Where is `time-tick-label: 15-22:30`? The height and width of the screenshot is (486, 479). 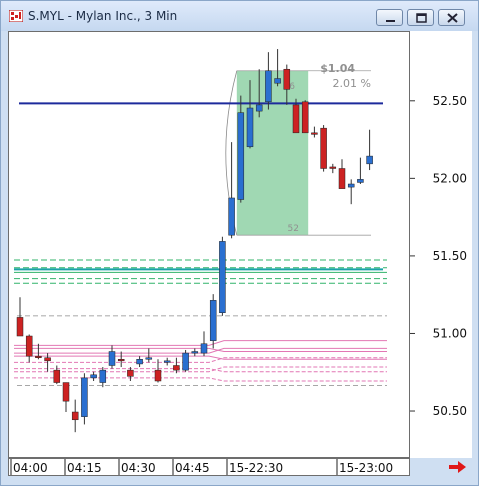 time-tick-label: 15-22:30 is located at coordinates (256, 468).